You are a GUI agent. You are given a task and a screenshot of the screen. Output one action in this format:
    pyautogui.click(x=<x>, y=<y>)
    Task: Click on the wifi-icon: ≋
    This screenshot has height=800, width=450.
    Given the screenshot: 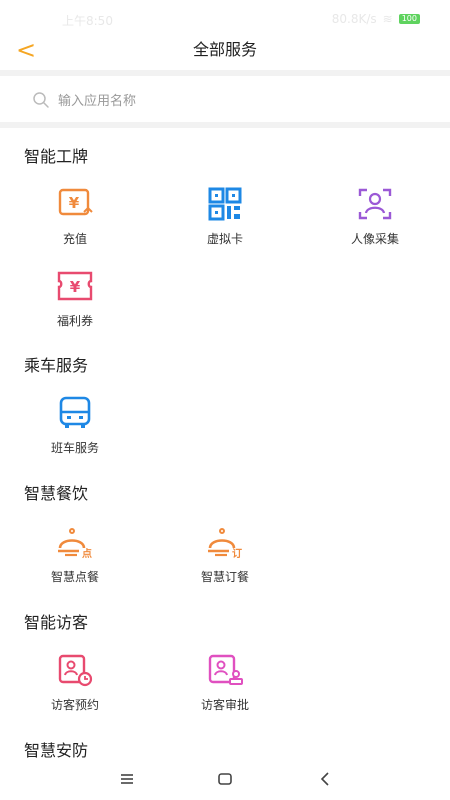 What is the action you would take?
    pyautogui.click(x=387, y=19)
    